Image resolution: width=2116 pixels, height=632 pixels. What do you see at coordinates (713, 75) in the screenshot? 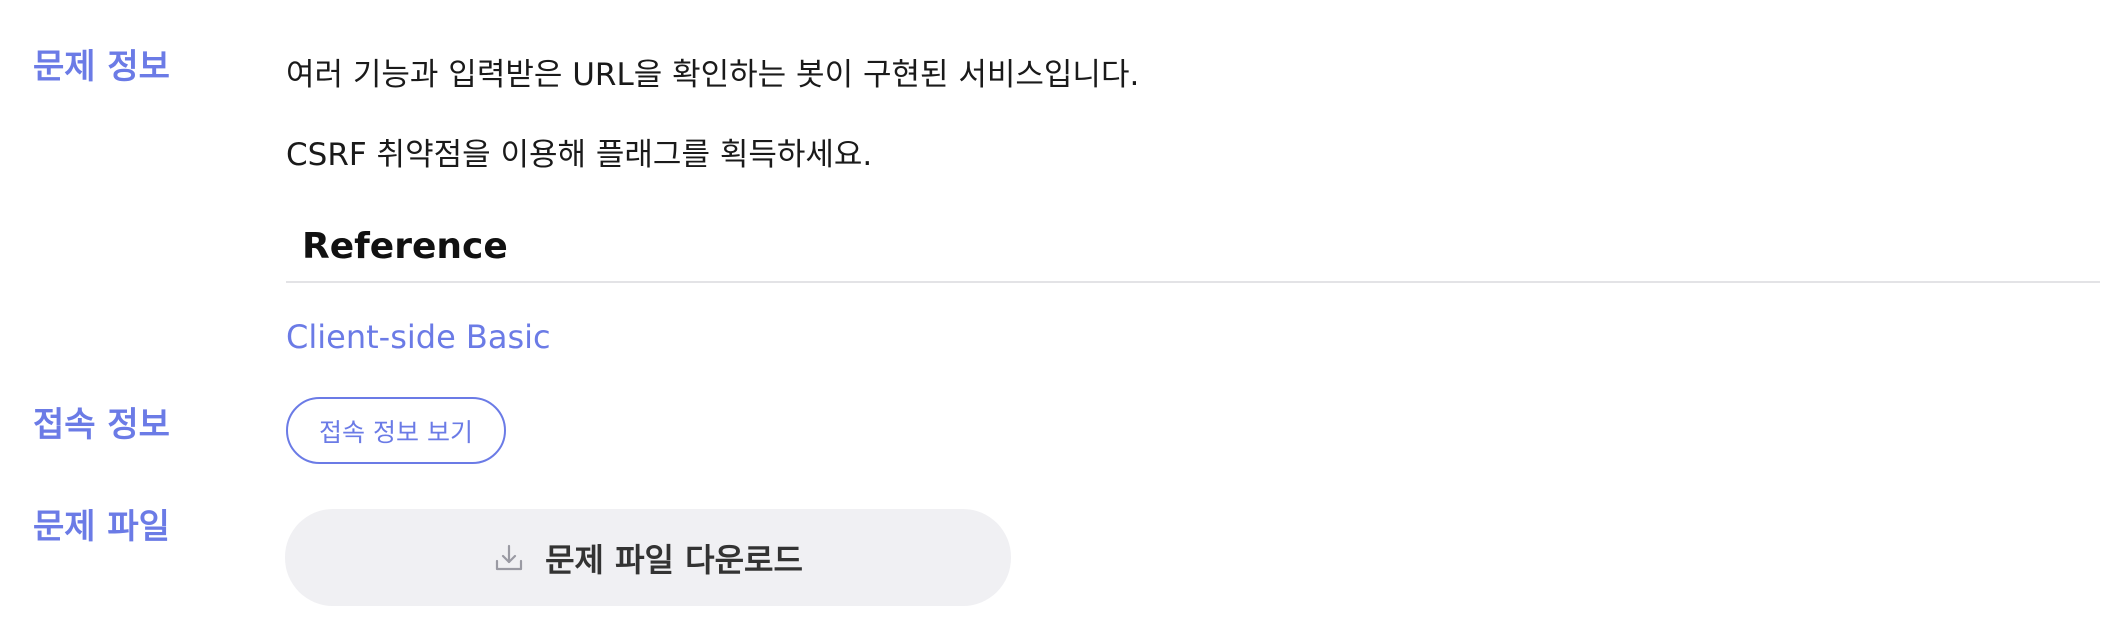
I see `problem-description-line-1: 여러 기능과 입력받은 URL을 확인하는 봇이 구현된 서비스입니다.` at bounding box center [713, 75].